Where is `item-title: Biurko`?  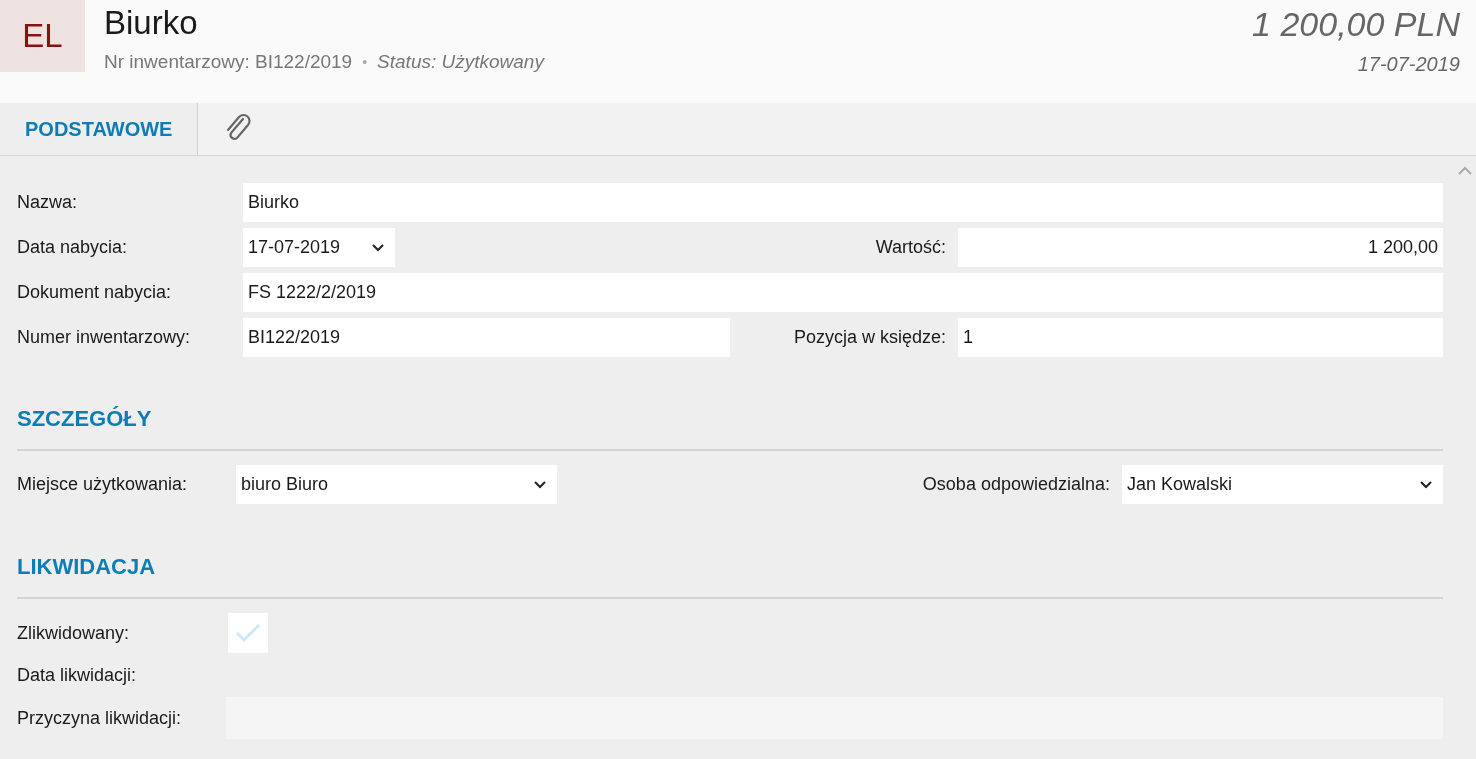 item-title: Biurko is located at coordinates (151, 23).